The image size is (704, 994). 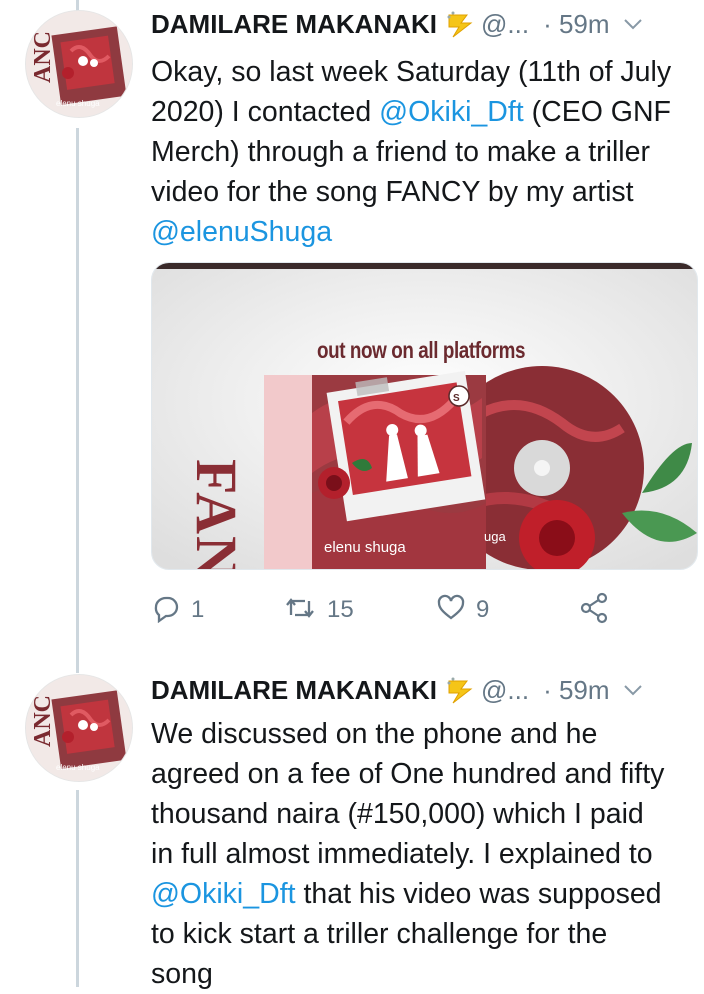 What do you see at coordinates (182, 974) in the screenshot?
I see `tweet-text-line: song` at bounding box center [182, 974].